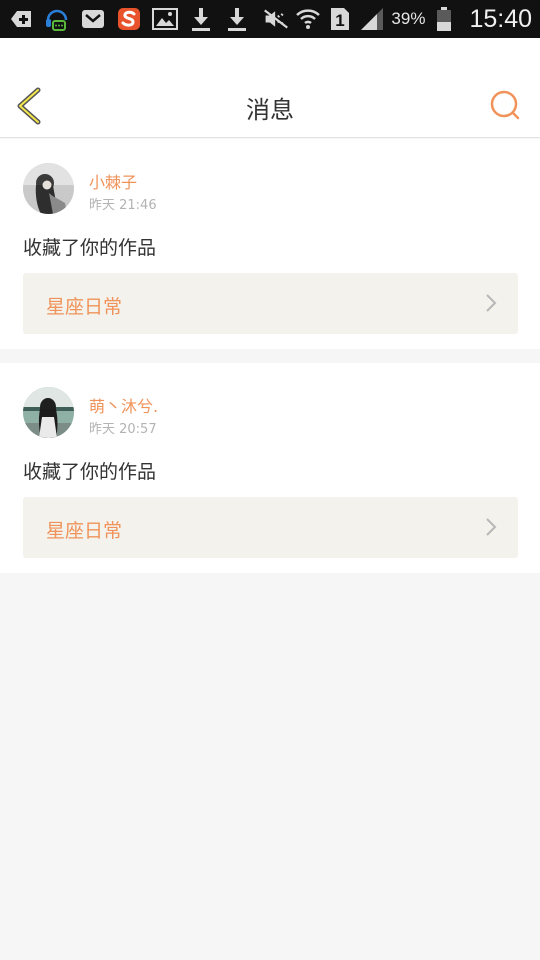 This screenshot has height=960, width=540. What do you see at coordinates (270, 88) in the screenshot?
I see `title-bar: 消息` at bounding box center [270, 88].